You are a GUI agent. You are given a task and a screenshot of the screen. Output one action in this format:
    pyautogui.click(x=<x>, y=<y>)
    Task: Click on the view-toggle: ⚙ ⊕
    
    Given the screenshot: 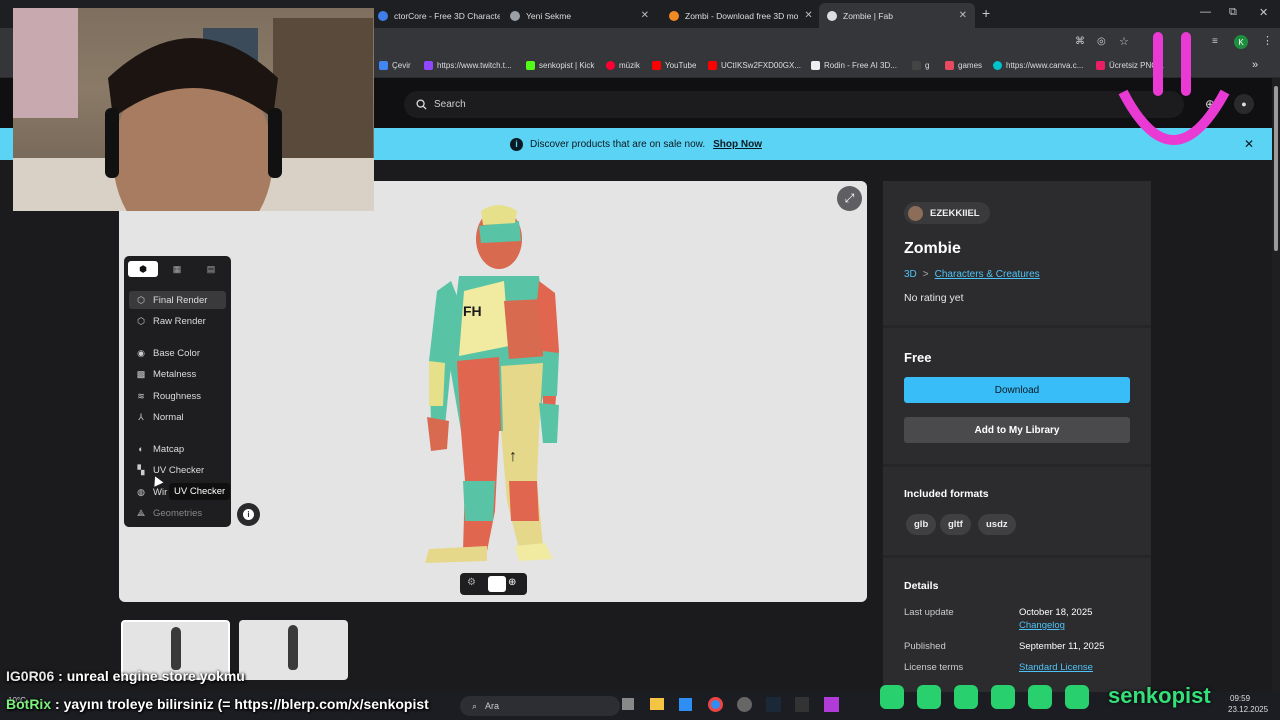 What is the action you would take?
    pyautogui.click(x=493, y=584)
    